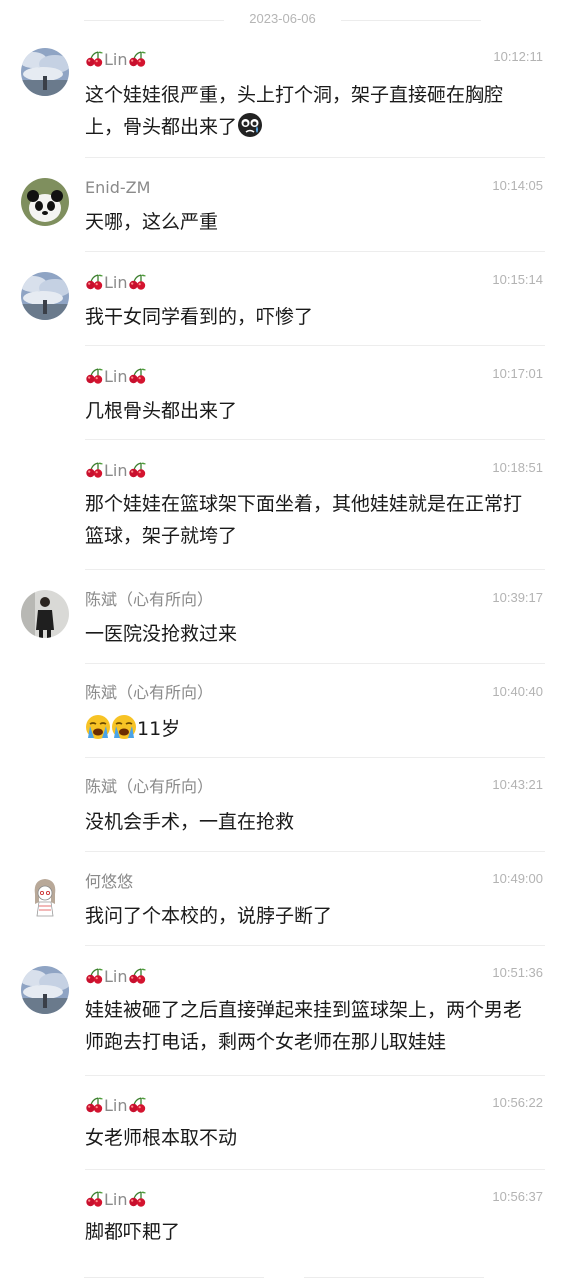 The width and height of the screenshot is (565, 1280). I want to click on message-item: 陈斌（心有所向） 10:39:17 一医院没抢救过来, so click(282, 617).